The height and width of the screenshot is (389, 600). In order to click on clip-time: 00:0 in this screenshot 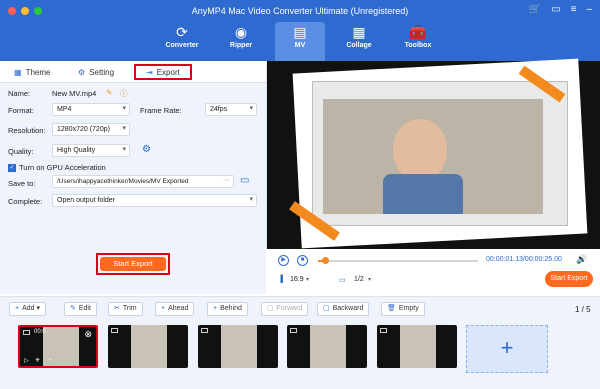, I will do `click(40, 332)`.